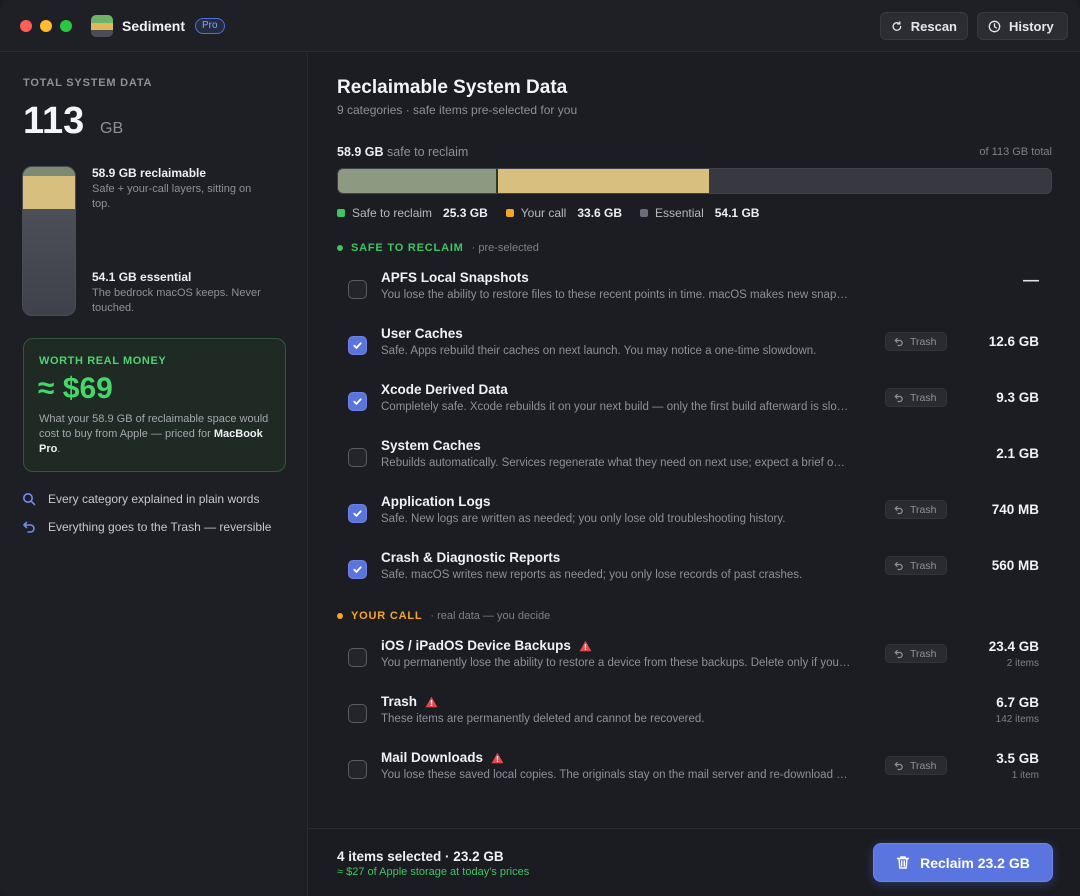 Image resolution: width=1080 pixels, height=896 pixels. I want to click on category-title: APFS Local Snapshots, so click(455, 277).